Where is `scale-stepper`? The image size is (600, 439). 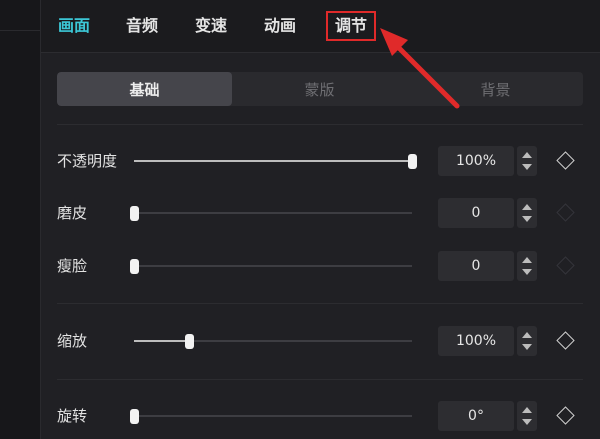 scale-stepper is located at coordinates (527, 341).